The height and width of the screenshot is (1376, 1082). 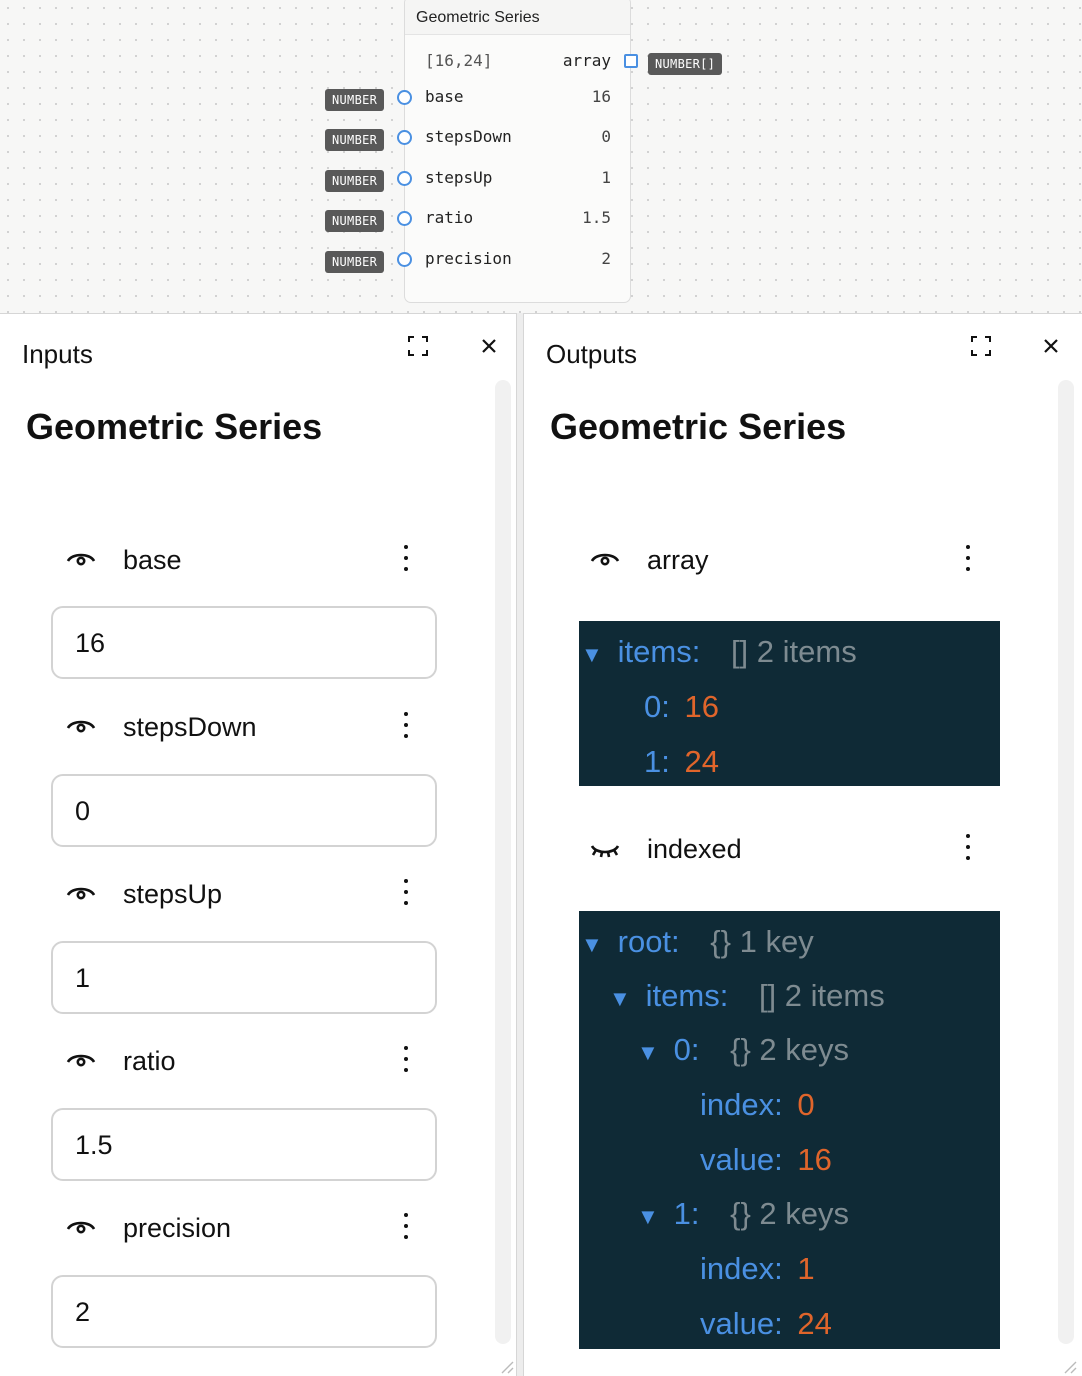 I want to click on json-key: items:, so click(x=659, y=651).